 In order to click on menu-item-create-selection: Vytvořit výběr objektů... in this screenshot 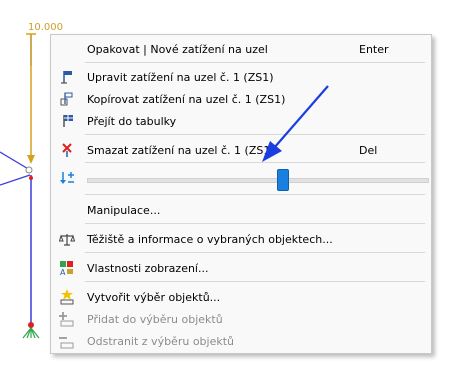, I will do `click(241, 297)`.